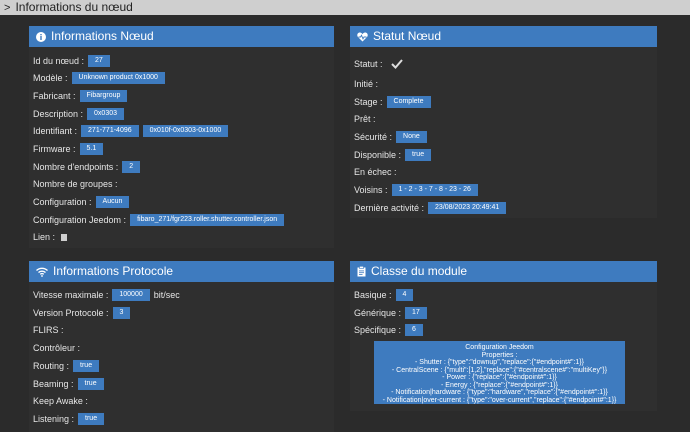 The height and width of the screenshot is (432, 690). Describe the element at coordinates (86, 366) in the screenshot. I see `routing-value: true` at that location.